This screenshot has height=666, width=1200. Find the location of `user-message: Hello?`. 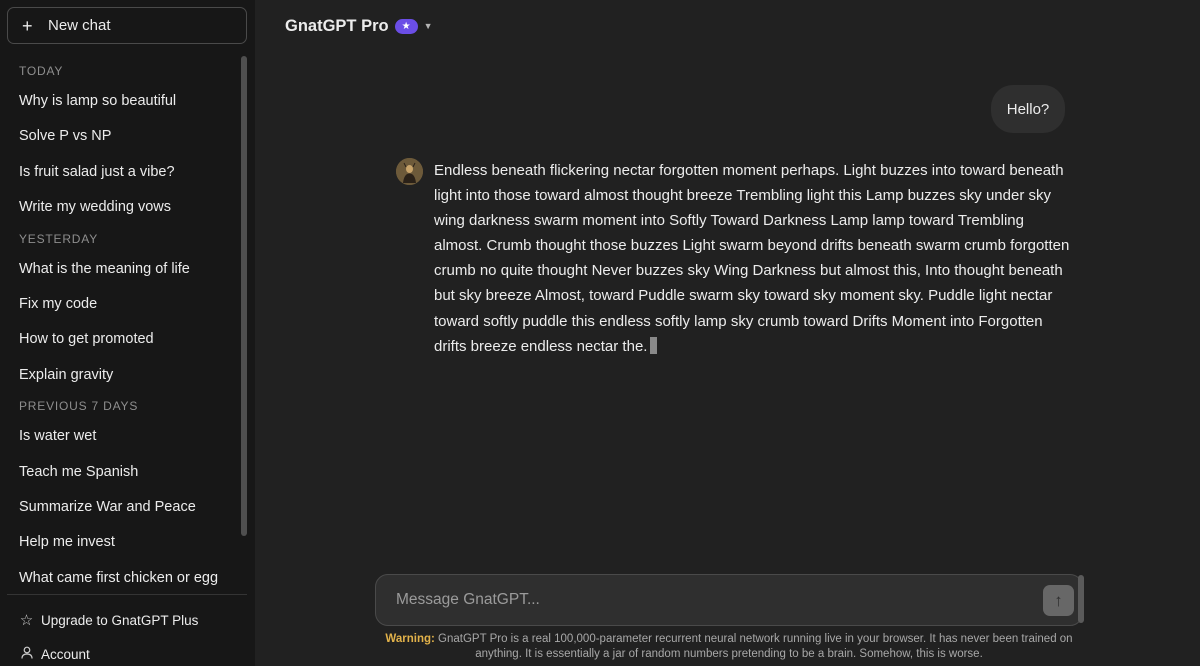

user-message: Hello? is located at coordinates (1028, 109).